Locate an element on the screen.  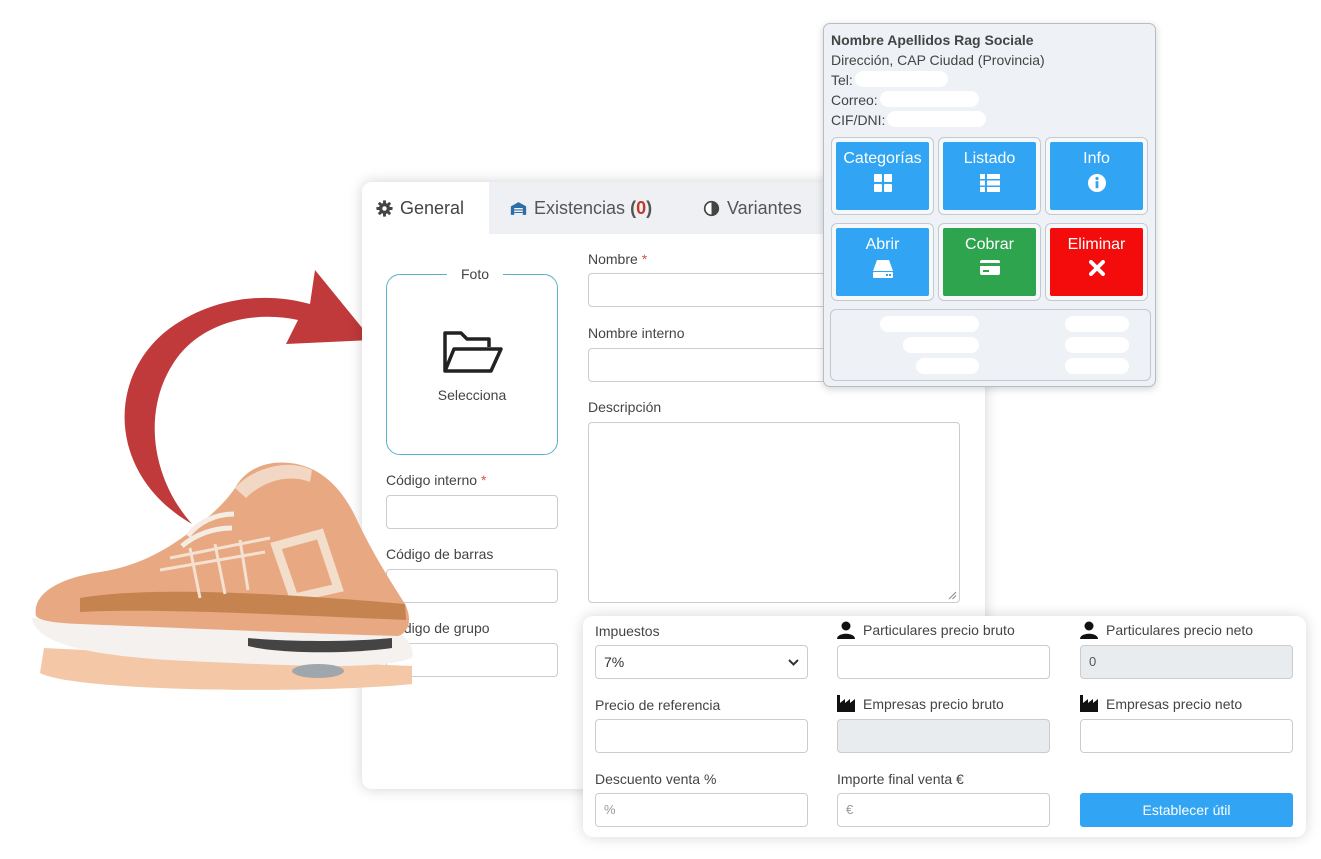
info-button-label: Info is located at coordinates (1096, 158).